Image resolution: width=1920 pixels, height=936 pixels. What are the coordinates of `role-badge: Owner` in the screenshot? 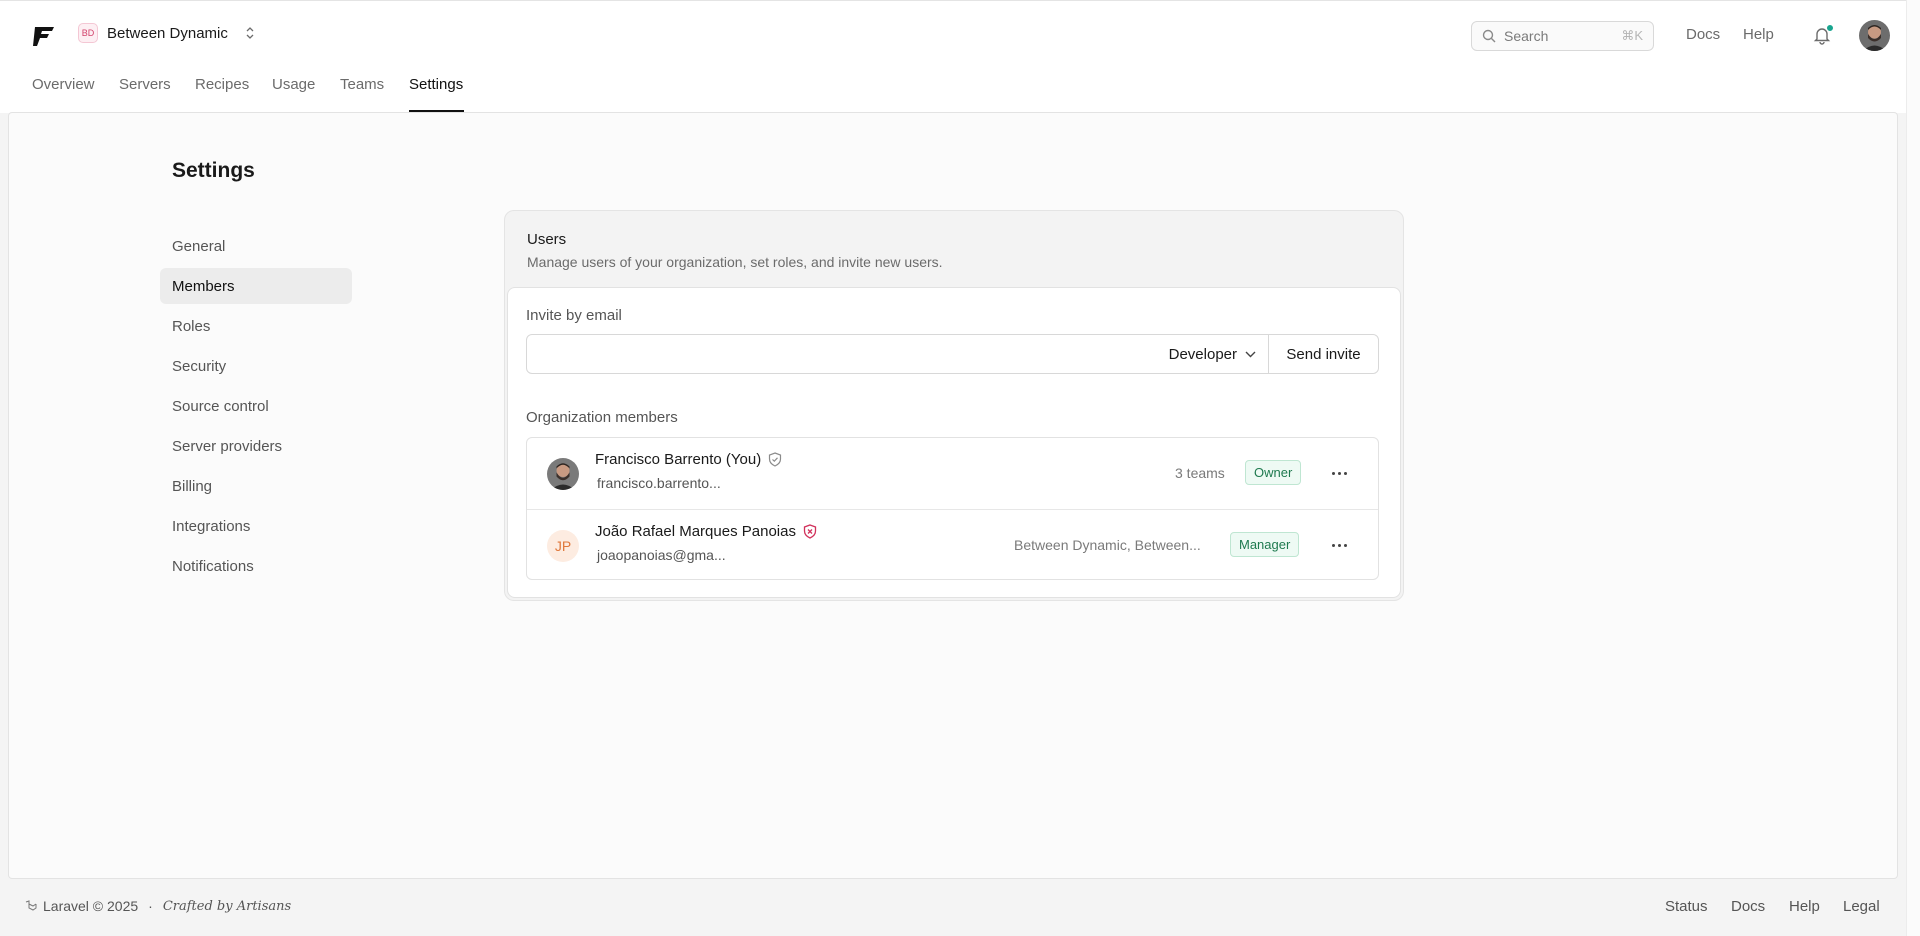 It's located at (1273, 472).